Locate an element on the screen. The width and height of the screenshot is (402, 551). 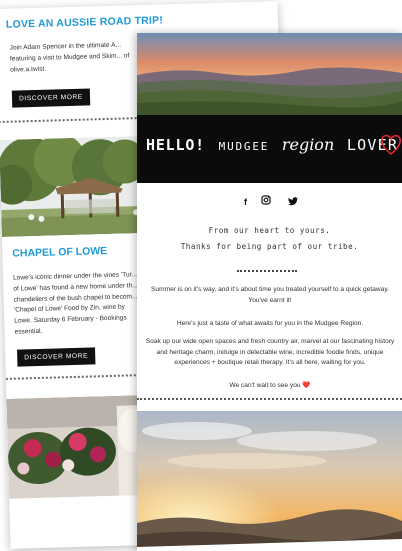
banner-region: region is located at coordinates (308, 144).